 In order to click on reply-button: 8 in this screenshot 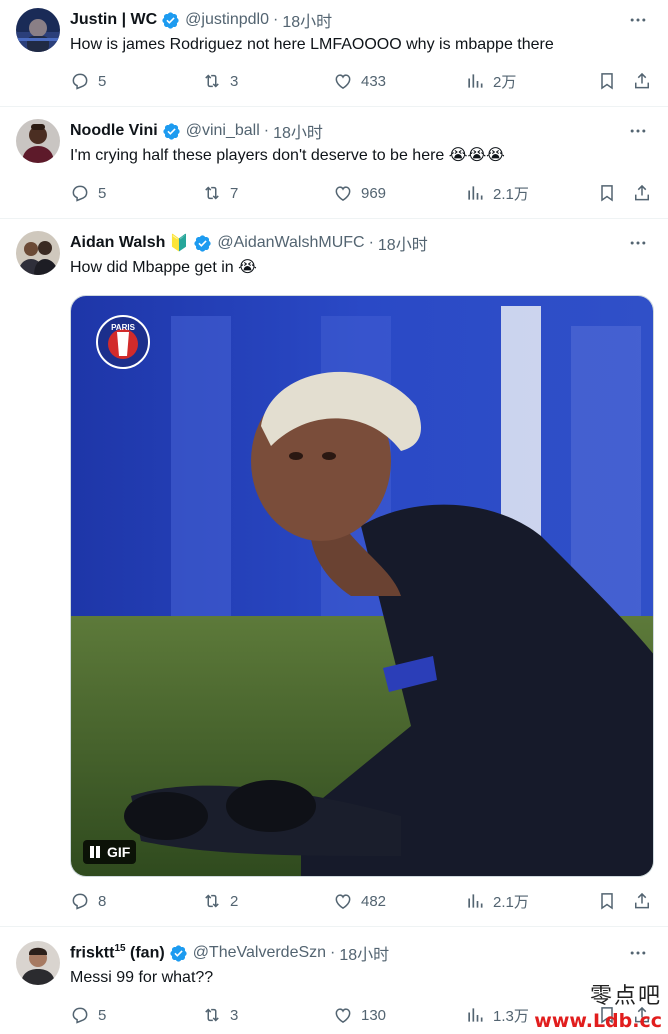, I will do `click(88, 901)`.